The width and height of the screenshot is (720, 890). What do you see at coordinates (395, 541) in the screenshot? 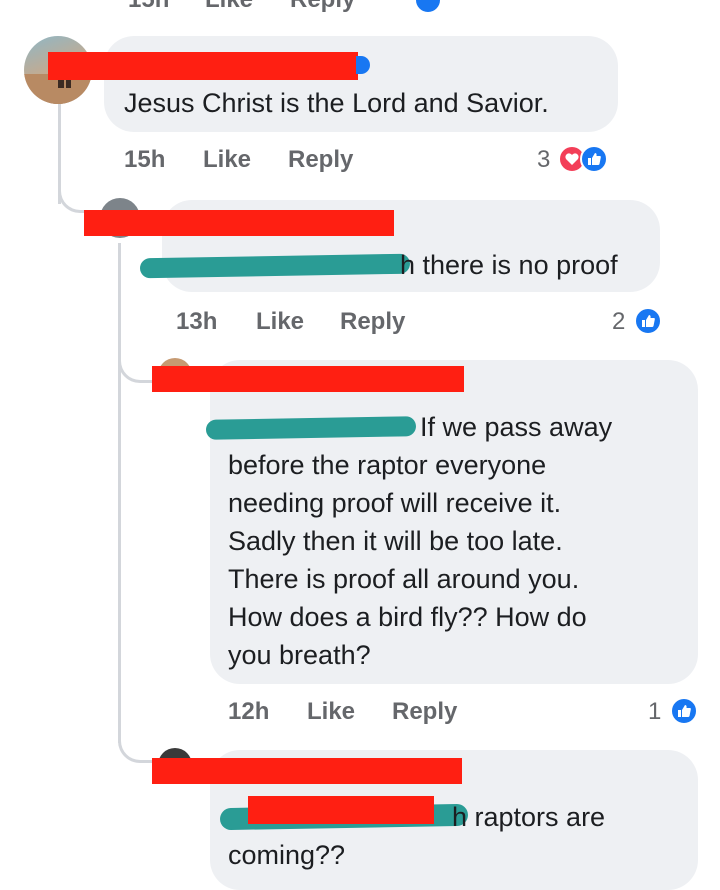
I see `comment-3-line-4: Sadly then it will be too late.` at bounding box center [395, 541].